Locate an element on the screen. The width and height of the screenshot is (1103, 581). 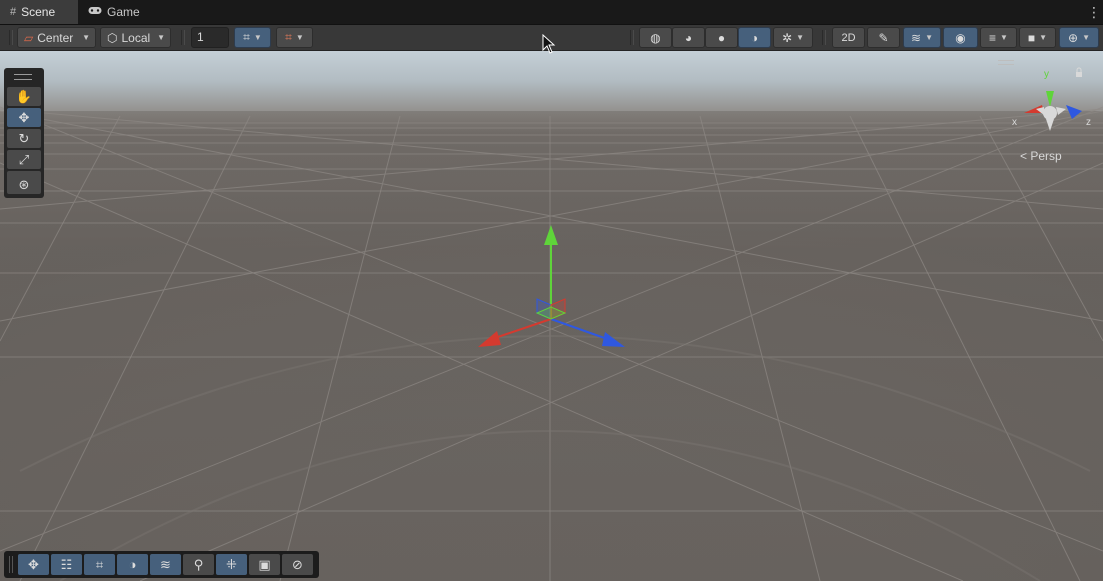
hand-tool-button: ✋ is located at coordinates (24, 96).